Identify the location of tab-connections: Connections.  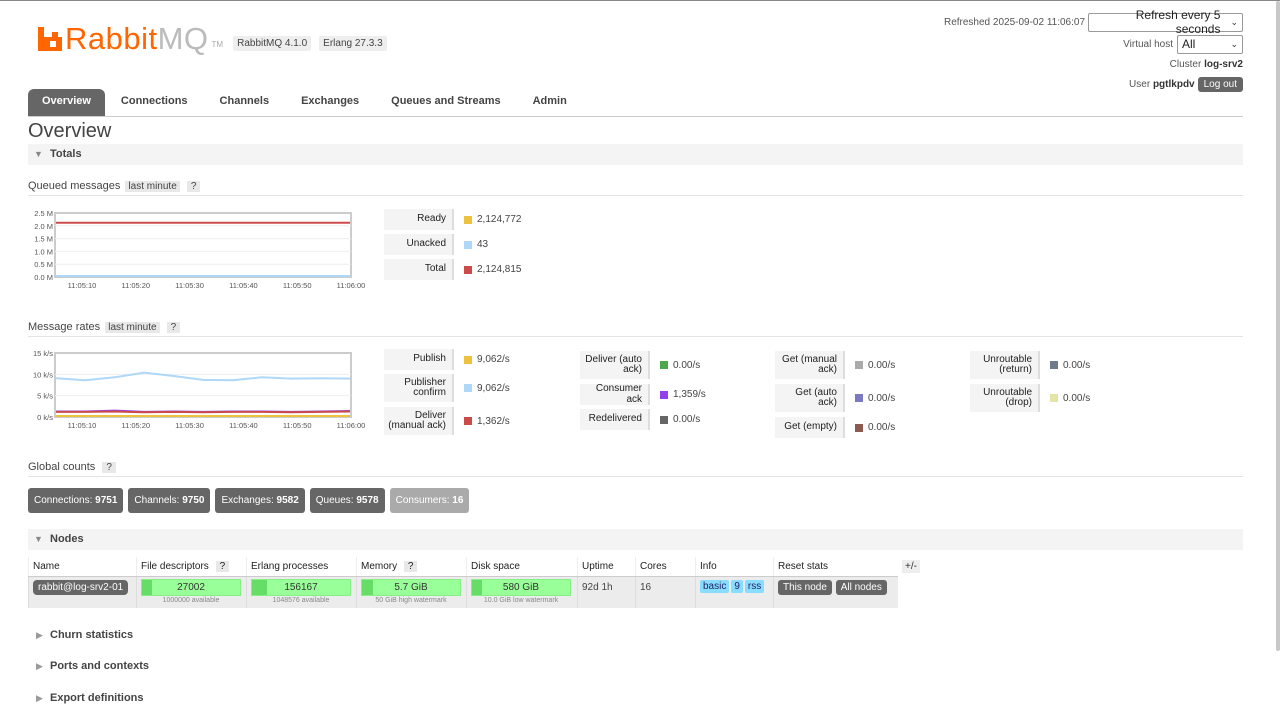
(154, 102).